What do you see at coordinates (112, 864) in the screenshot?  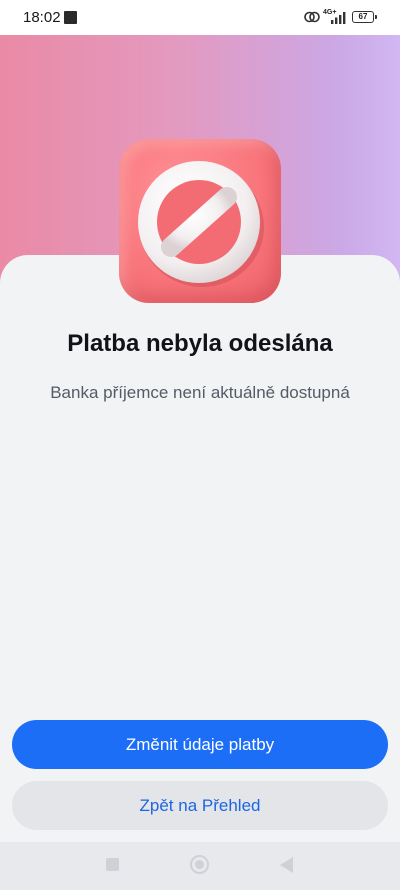 I see `recent-apps-icon` at bounding box center [112, 864].